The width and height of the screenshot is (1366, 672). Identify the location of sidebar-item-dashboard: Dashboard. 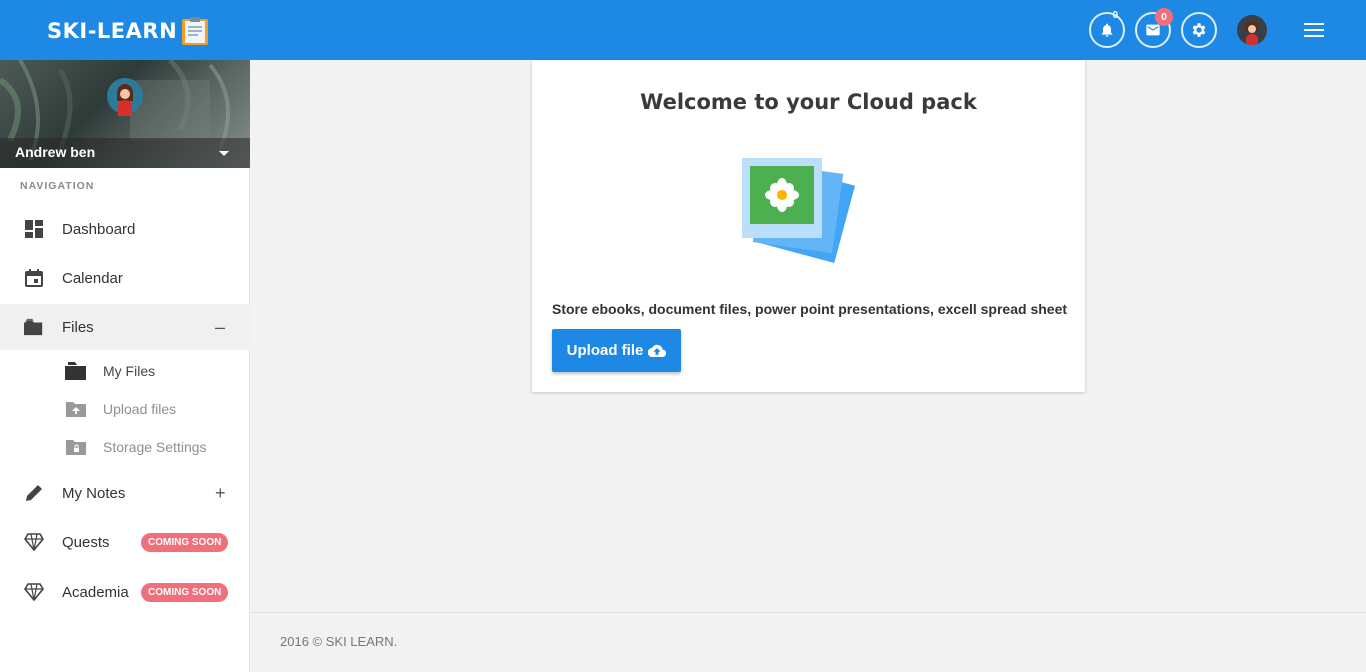
(125, 229).